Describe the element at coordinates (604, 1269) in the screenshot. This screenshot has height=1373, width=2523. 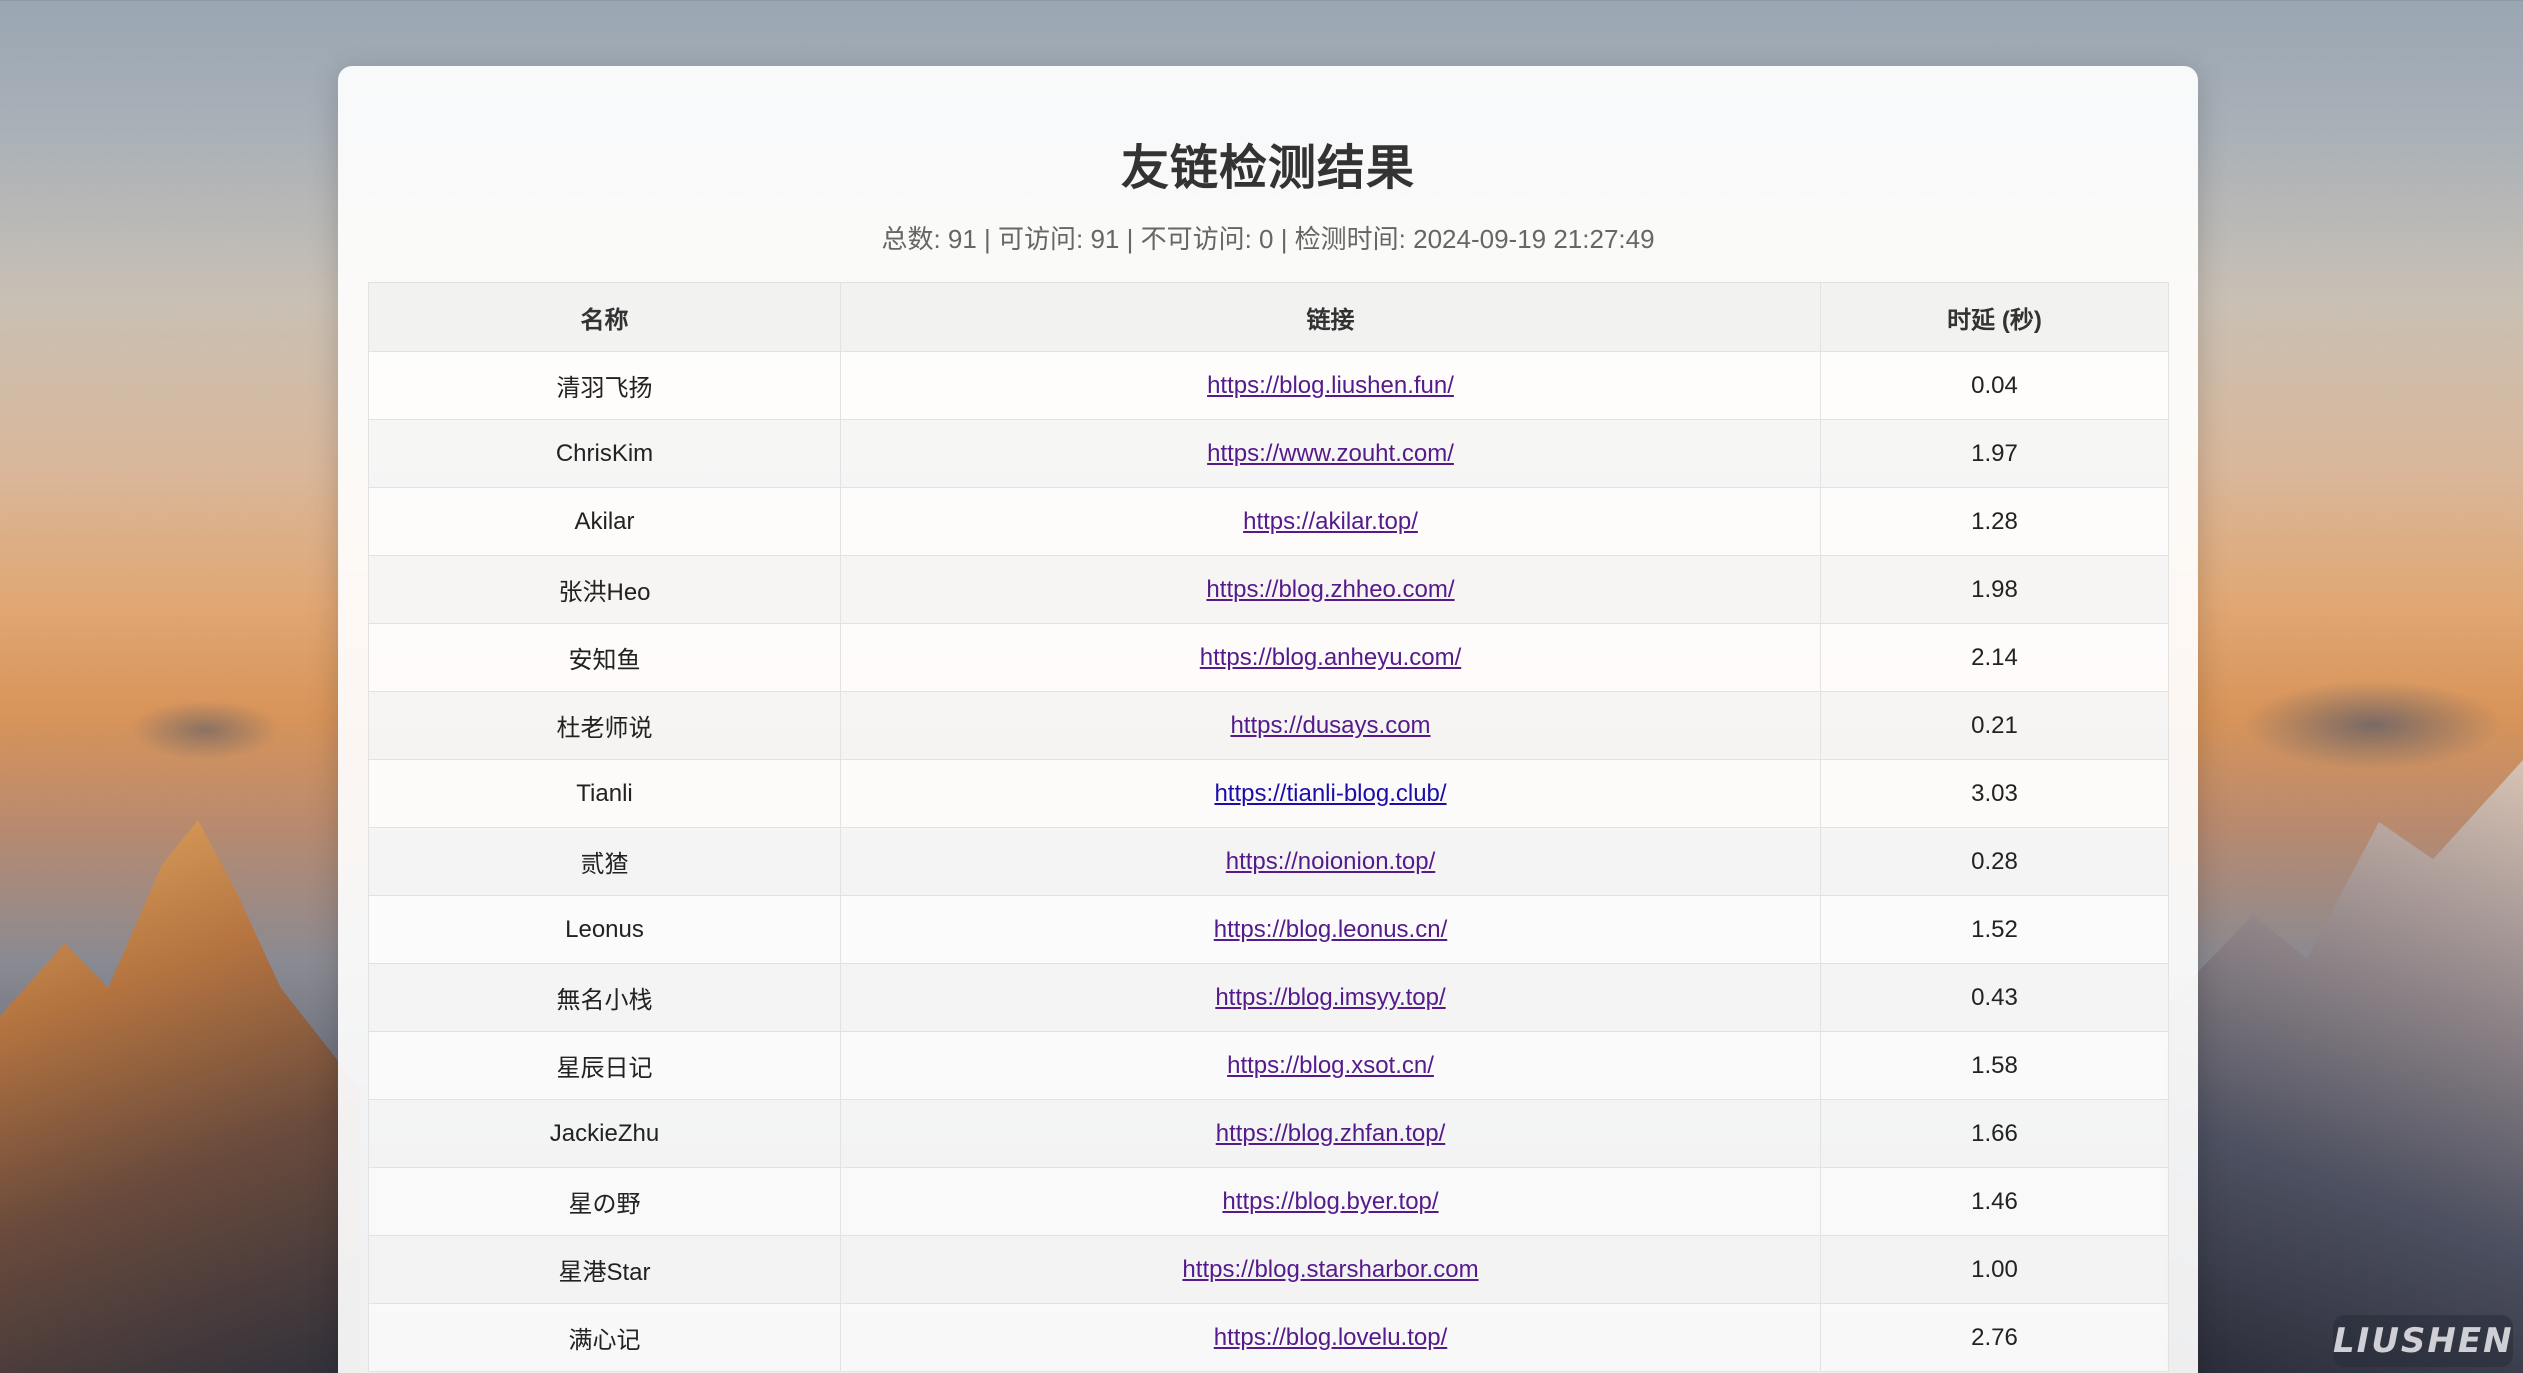
I see `cell-name: 星港Star` at that location.